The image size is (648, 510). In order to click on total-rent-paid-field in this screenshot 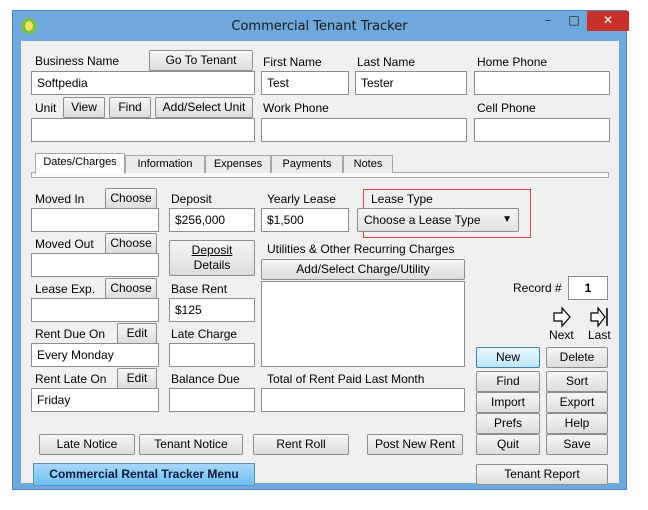, I will do `click(363, 400)`.